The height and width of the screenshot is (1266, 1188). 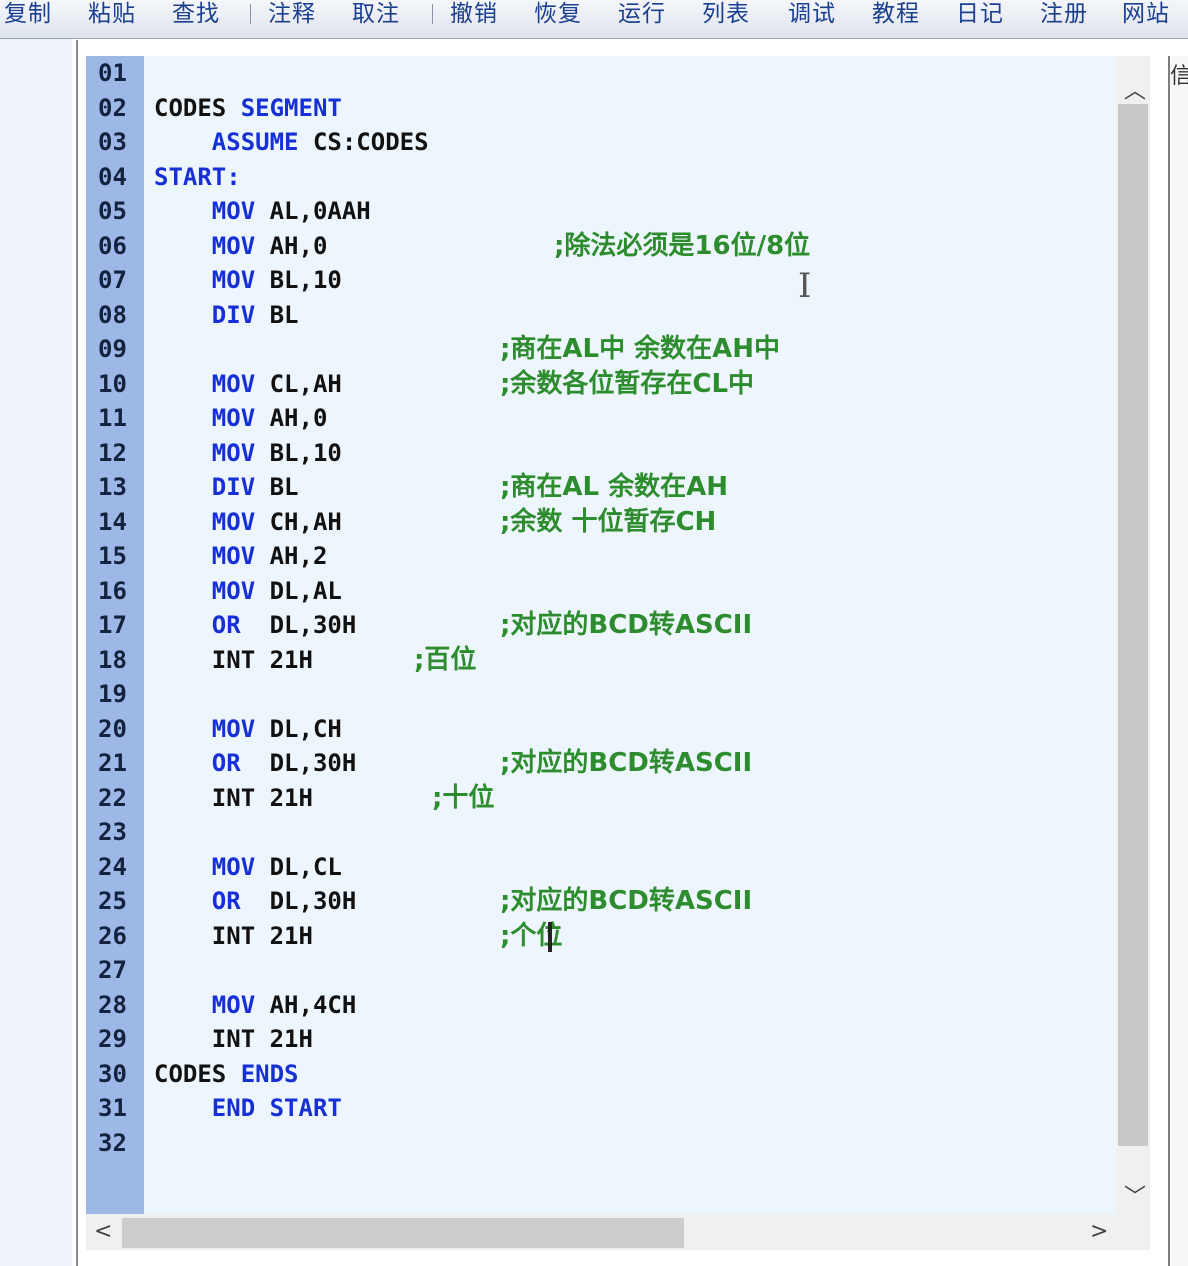 What do you see at coordinates (601, 384) in the screenshot?
I see `code-line: 10 MOV CL,AH ;余数各位暂存在CL中` at bounding box center [601, 384].